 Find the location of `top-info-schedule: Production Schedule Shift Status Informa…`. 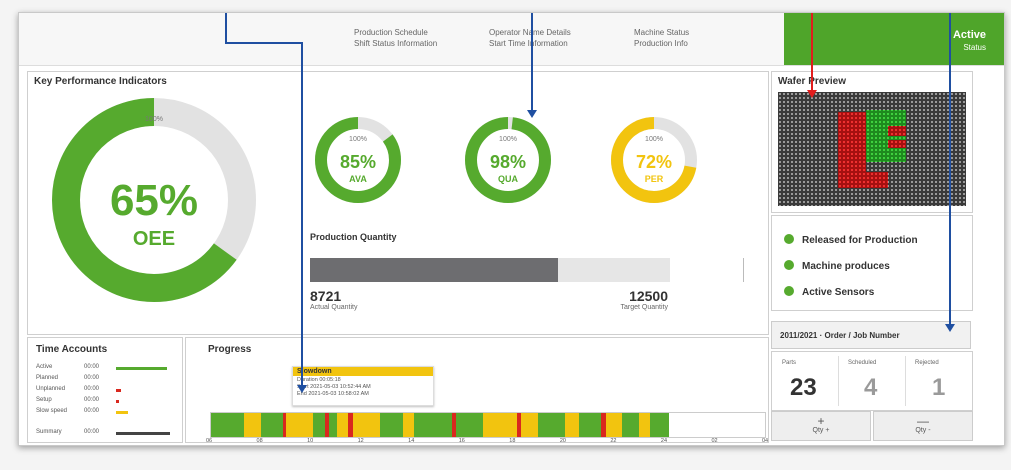

top-info-schedule: Production Schedule Shift Status Informa… is located at coordinates (395, 38).